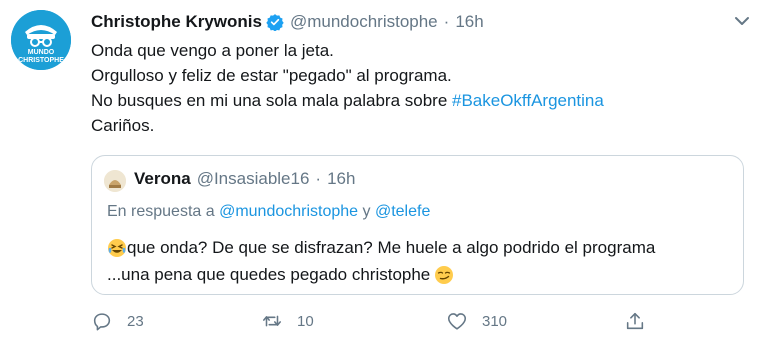 The image size is (768, 341). I want to click on quoted-text-line-2-text: ...una pena que quedes pegado christophe, so click(269, 274).